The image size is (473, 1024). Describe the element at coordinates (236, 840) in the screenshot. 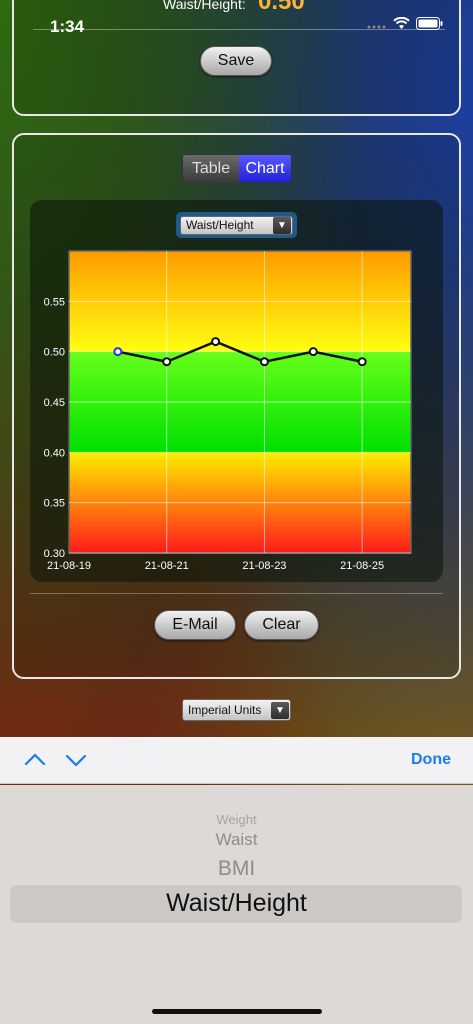

I see `picker-item: Waist` at that location.